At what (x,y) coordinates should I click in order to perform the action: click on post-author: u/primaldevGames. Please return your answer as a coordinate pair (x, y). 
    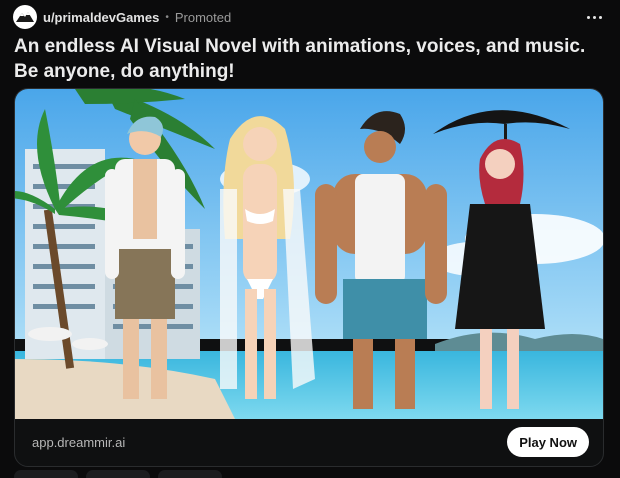
    Looking at the image, I should click on (101, 17).